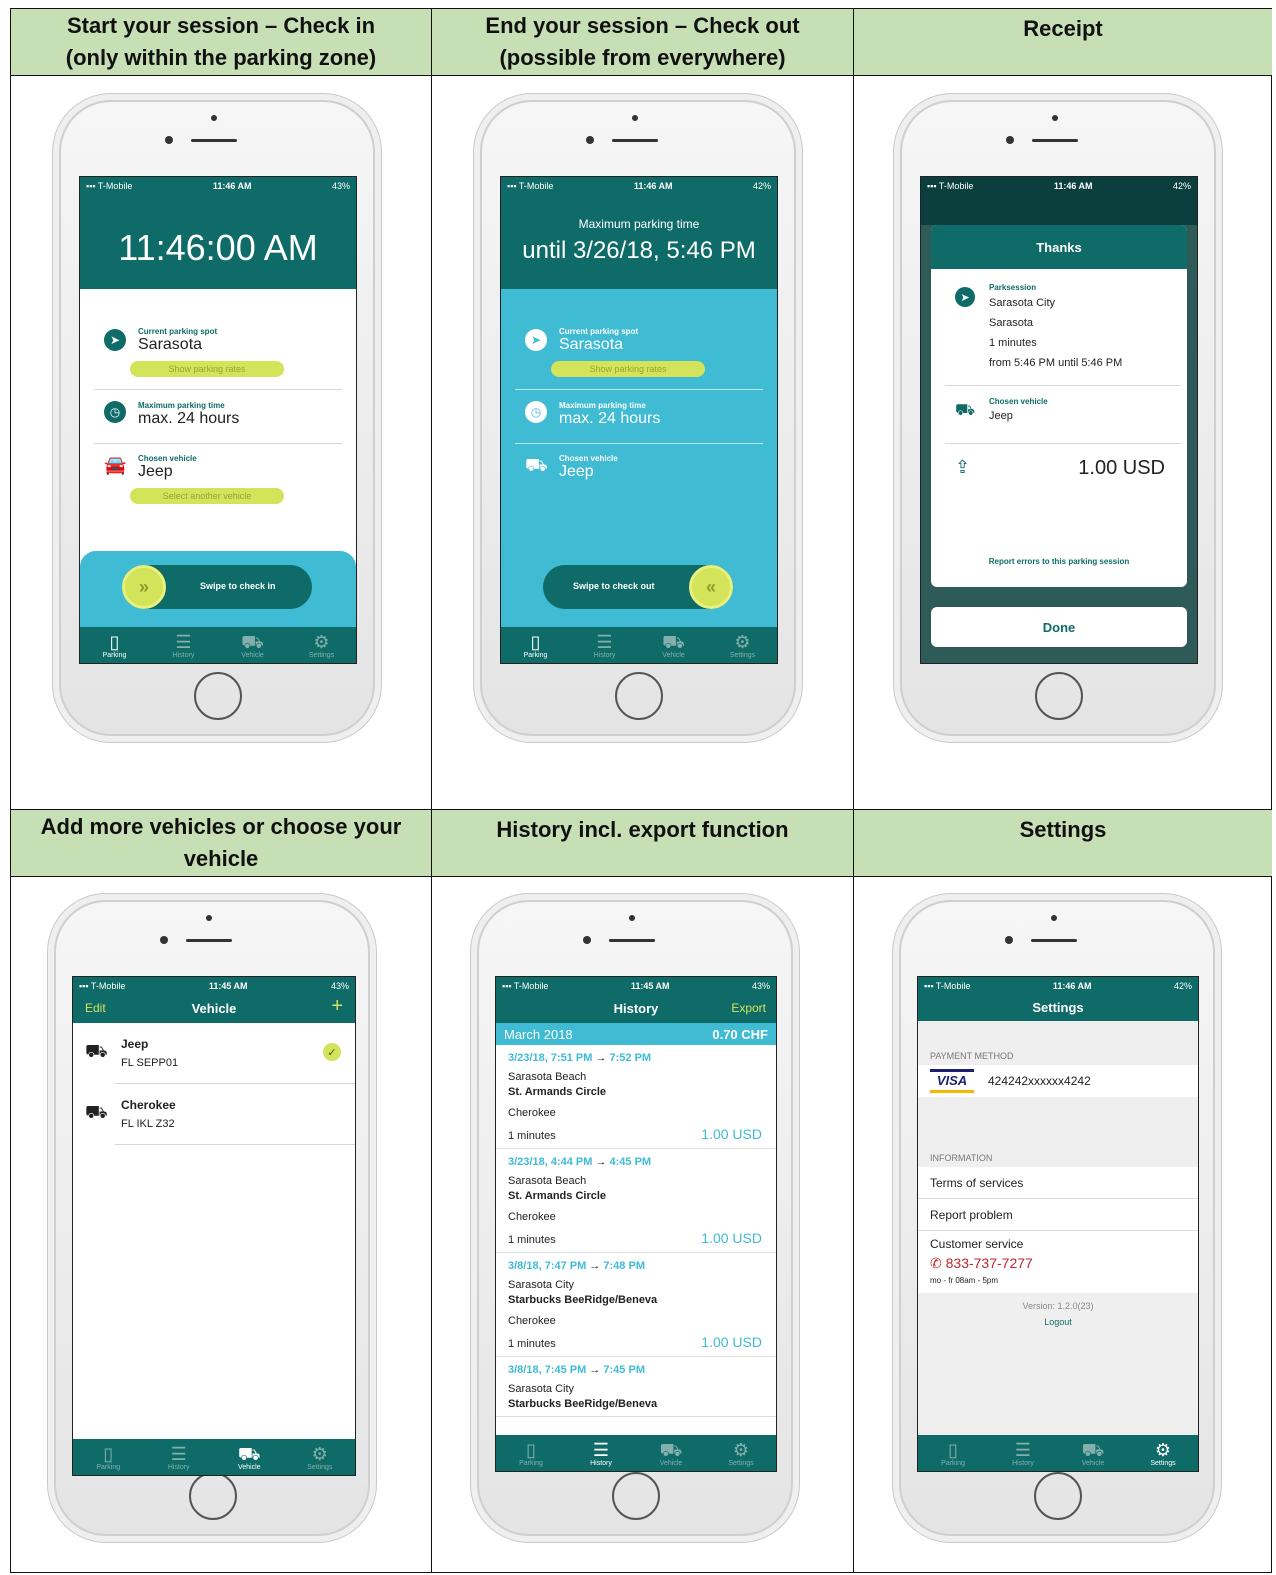 The width and height of the screenshot is (1276, 1575). Describe the element at coordinates (170, 344) in the screenshot. I see `spot-value: Sarasota` at that location.